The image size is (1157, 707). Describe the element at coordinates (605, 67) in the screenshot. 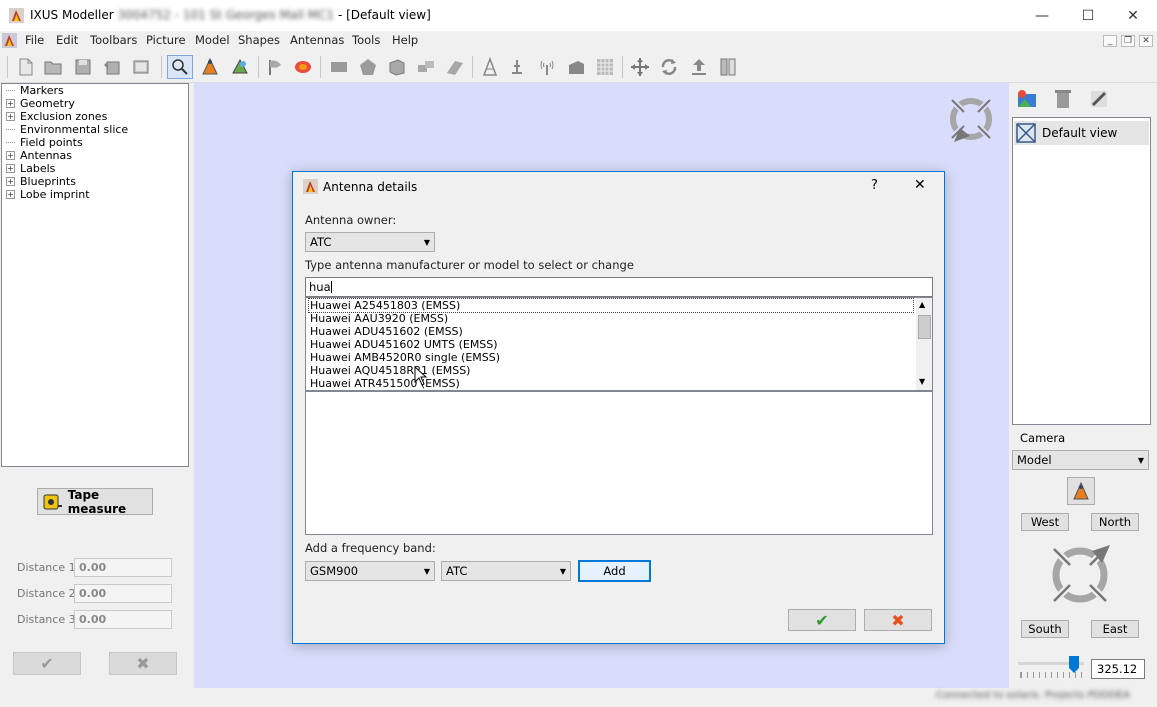

I see `grid-tool-button` at that location.